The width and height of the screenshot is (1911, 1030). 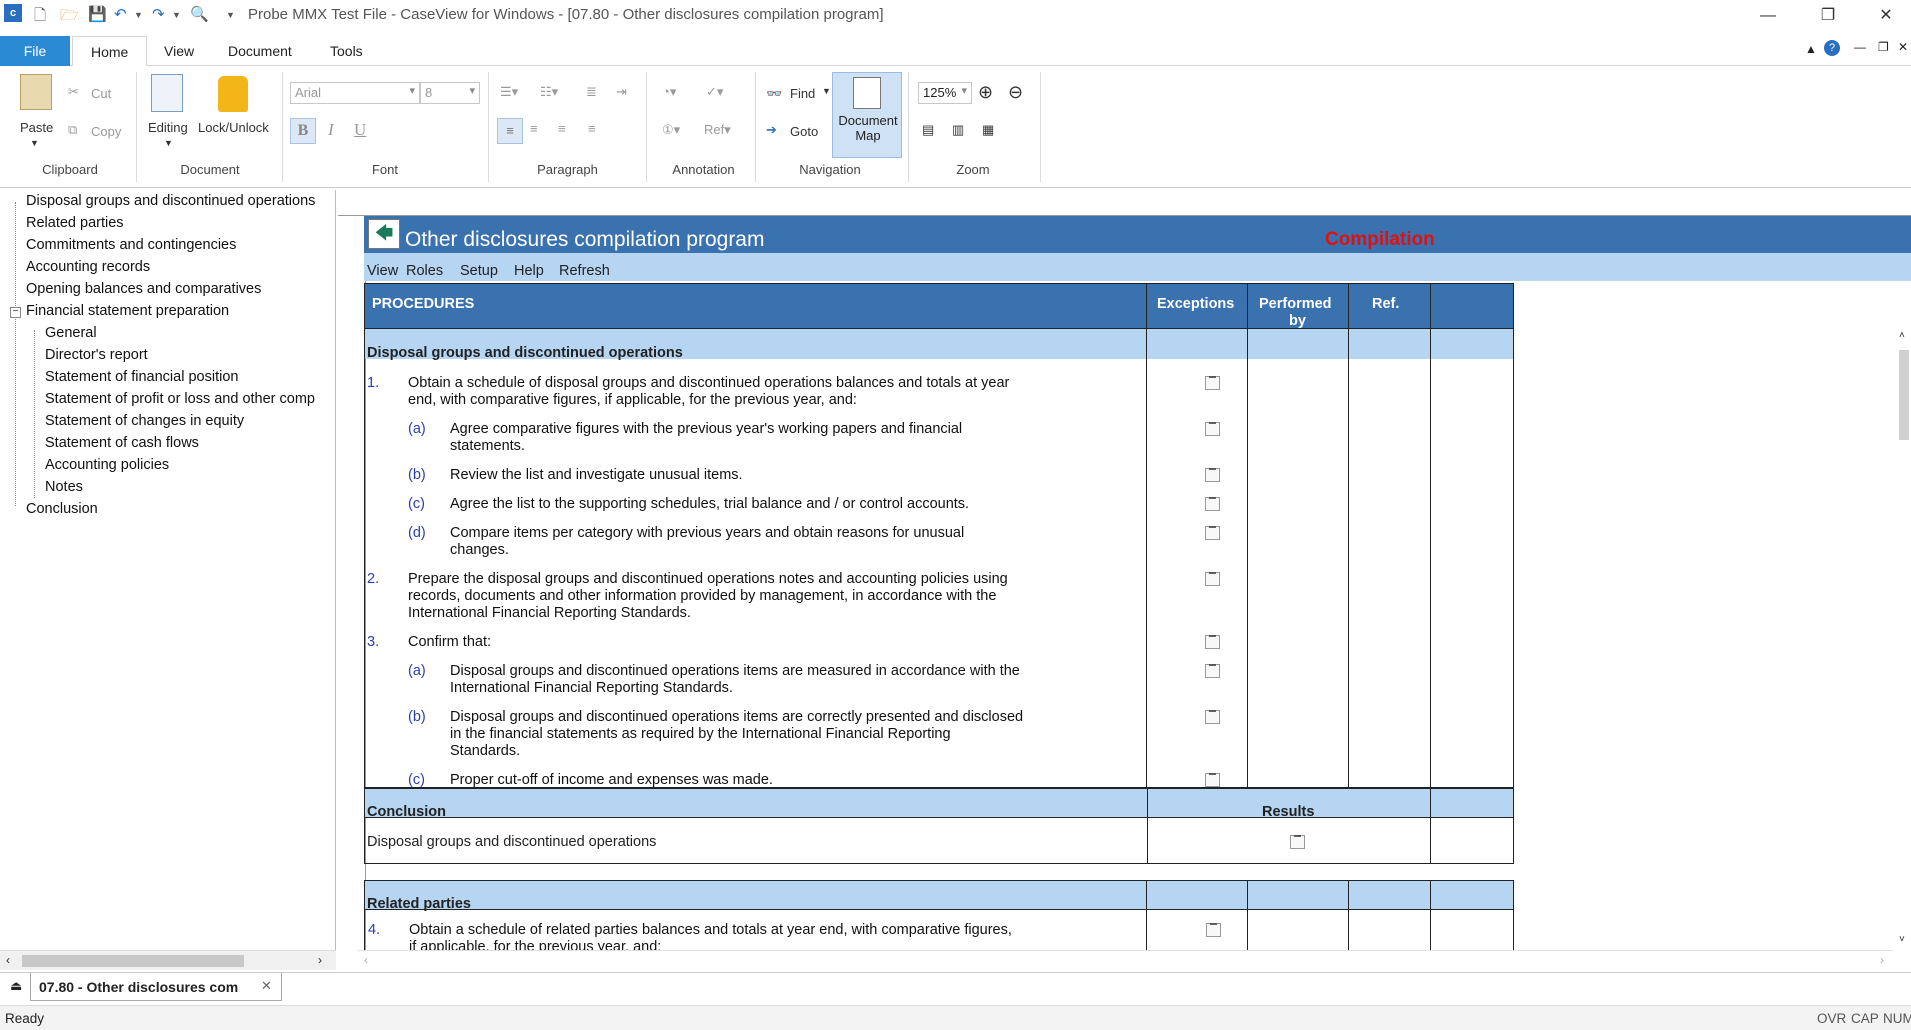 I want to click on copy-button: Copy, so click(x=106, y=131).